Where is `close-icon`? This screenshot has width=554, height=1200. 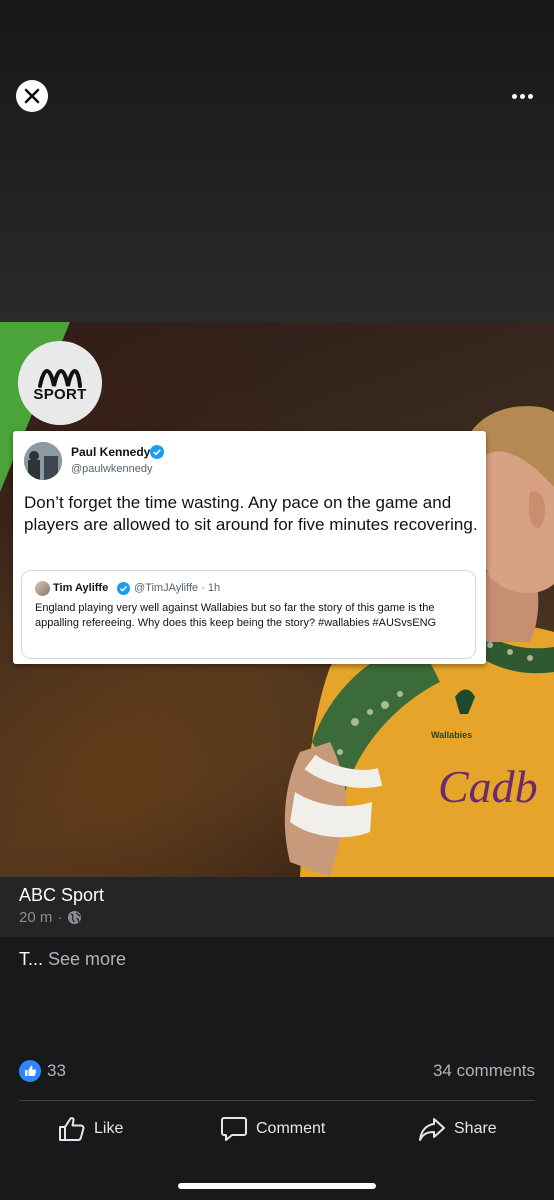
close-icon is located at coordinates (32, 96).